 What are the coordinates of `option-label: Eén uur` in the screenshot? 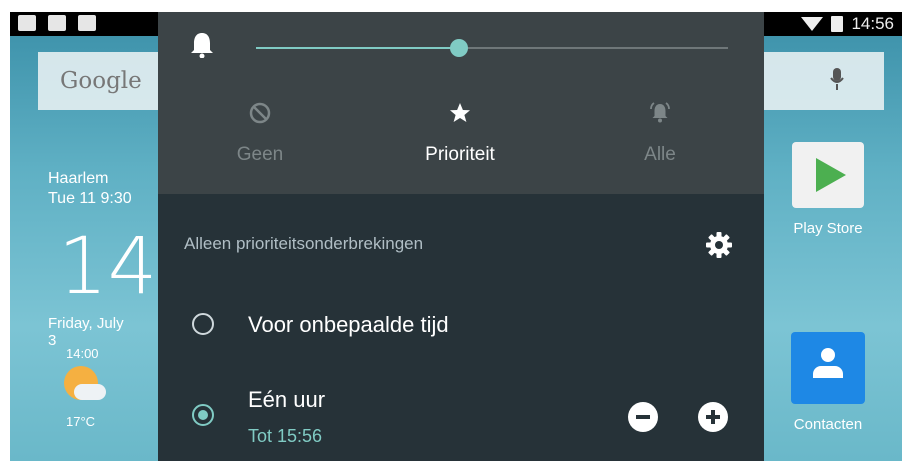 It's located at (286, 400).